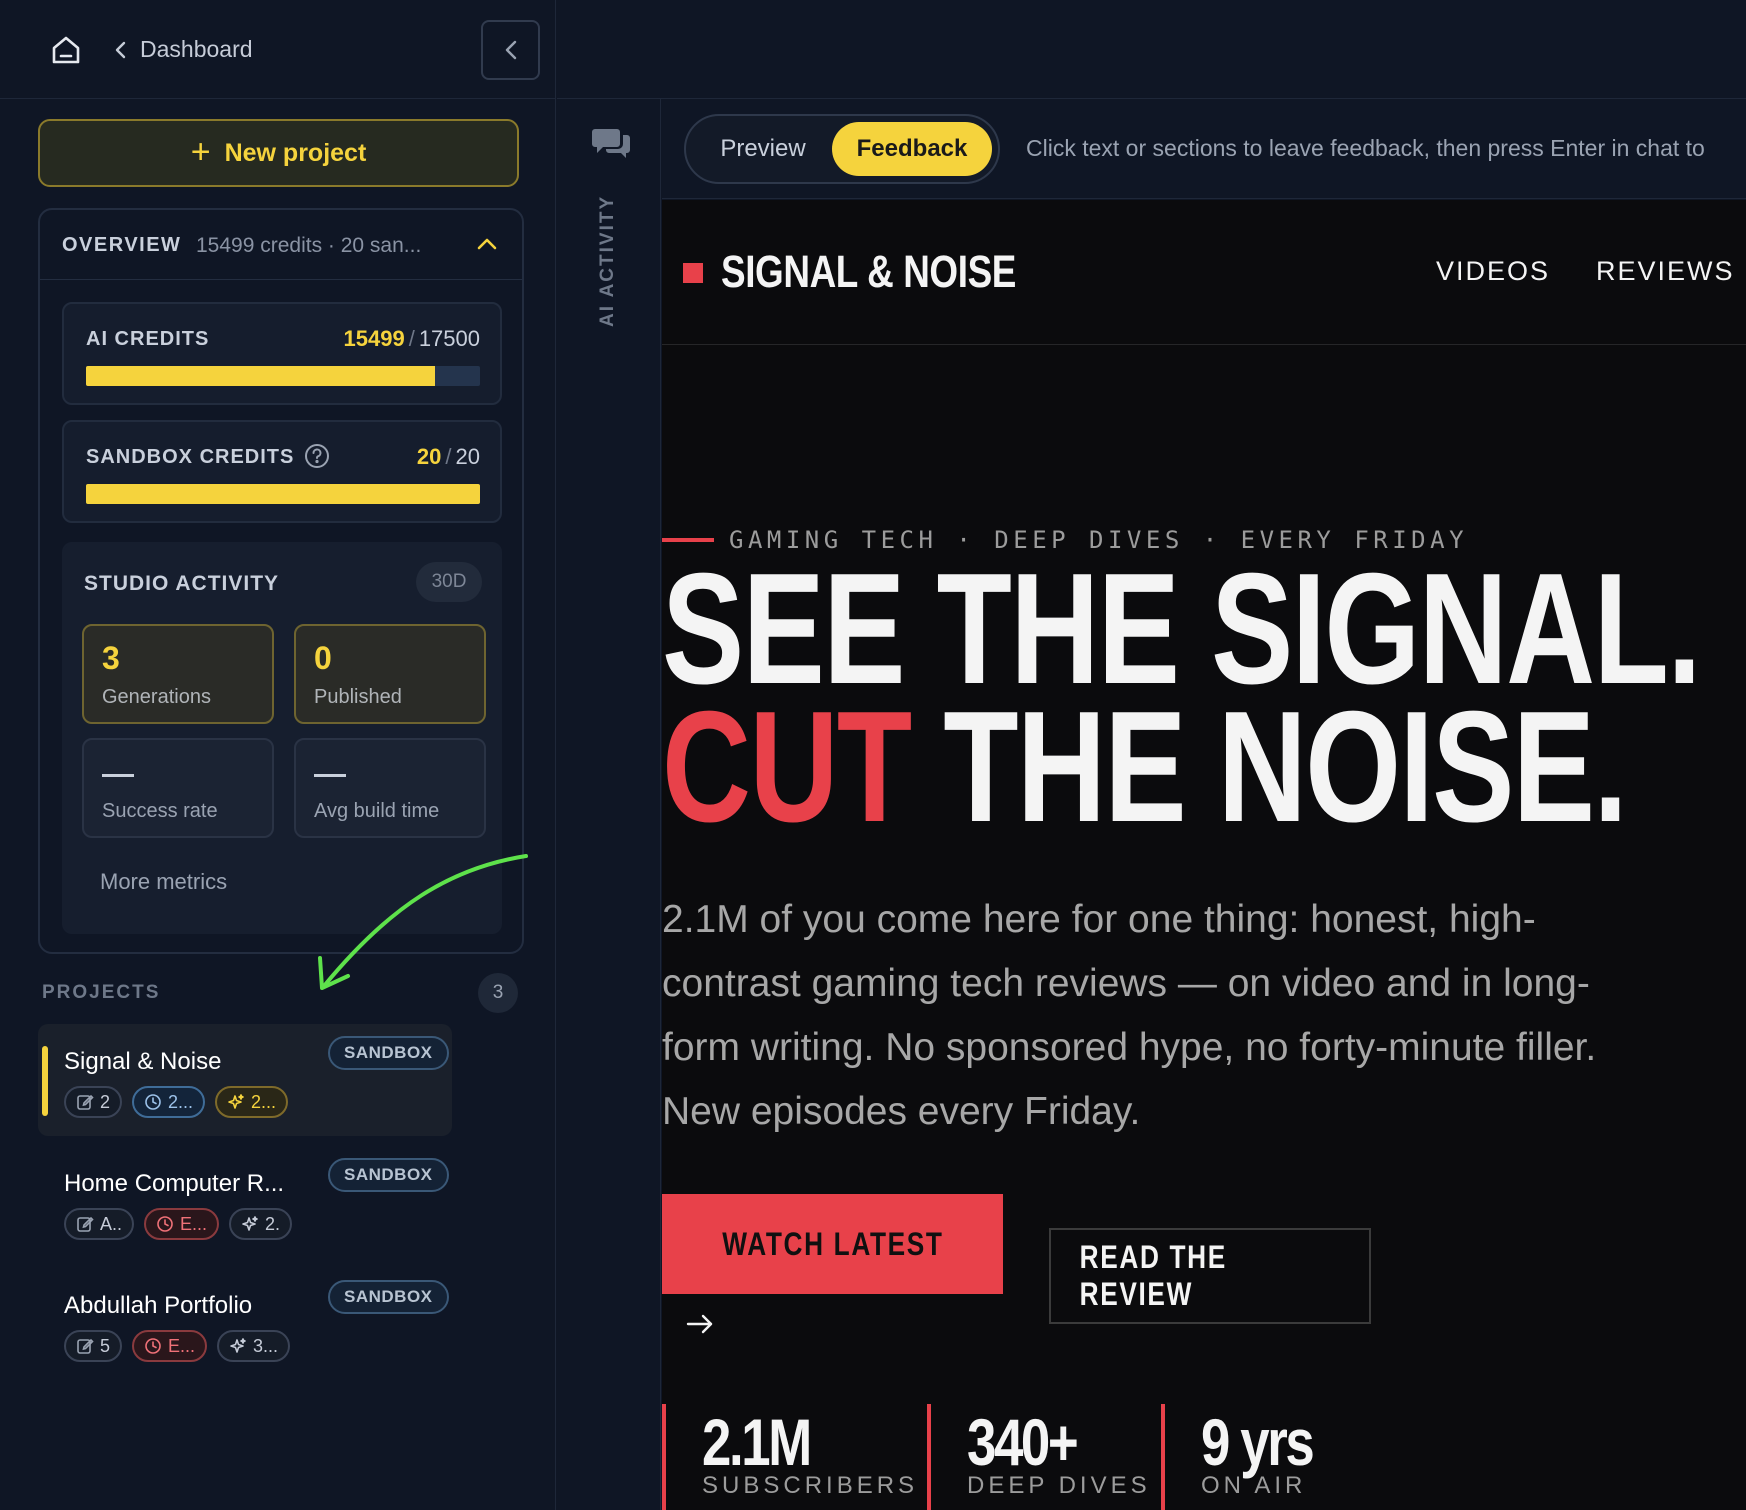 The height and width of the screenshot is (1510, 1746). Describe the element at coordinates (487, 244) in the screenshot. I see `chevron-up-icon` at that location.